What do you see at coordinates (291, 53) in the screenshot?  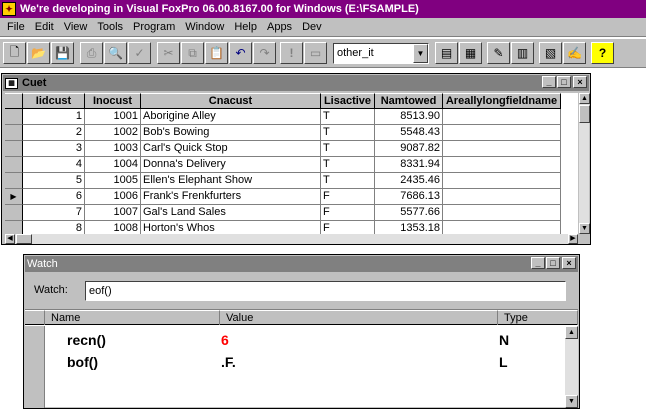 I see `run-icon: !` at bounding box center [291, 53].